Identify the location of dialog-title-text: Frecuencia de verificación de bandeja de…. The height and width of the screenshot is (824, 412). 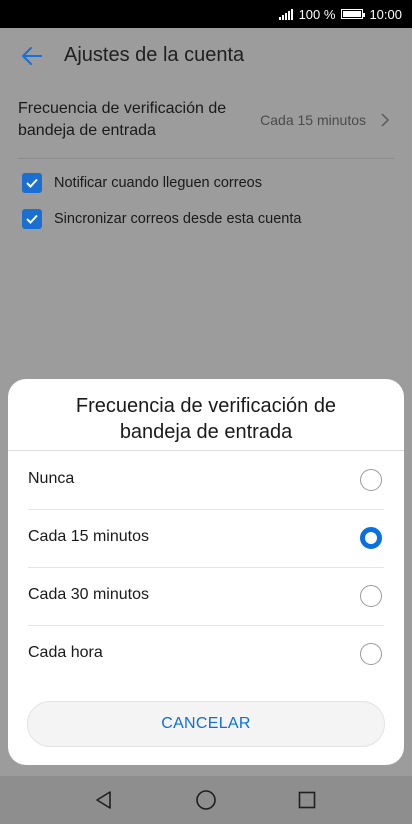
(206, 419).